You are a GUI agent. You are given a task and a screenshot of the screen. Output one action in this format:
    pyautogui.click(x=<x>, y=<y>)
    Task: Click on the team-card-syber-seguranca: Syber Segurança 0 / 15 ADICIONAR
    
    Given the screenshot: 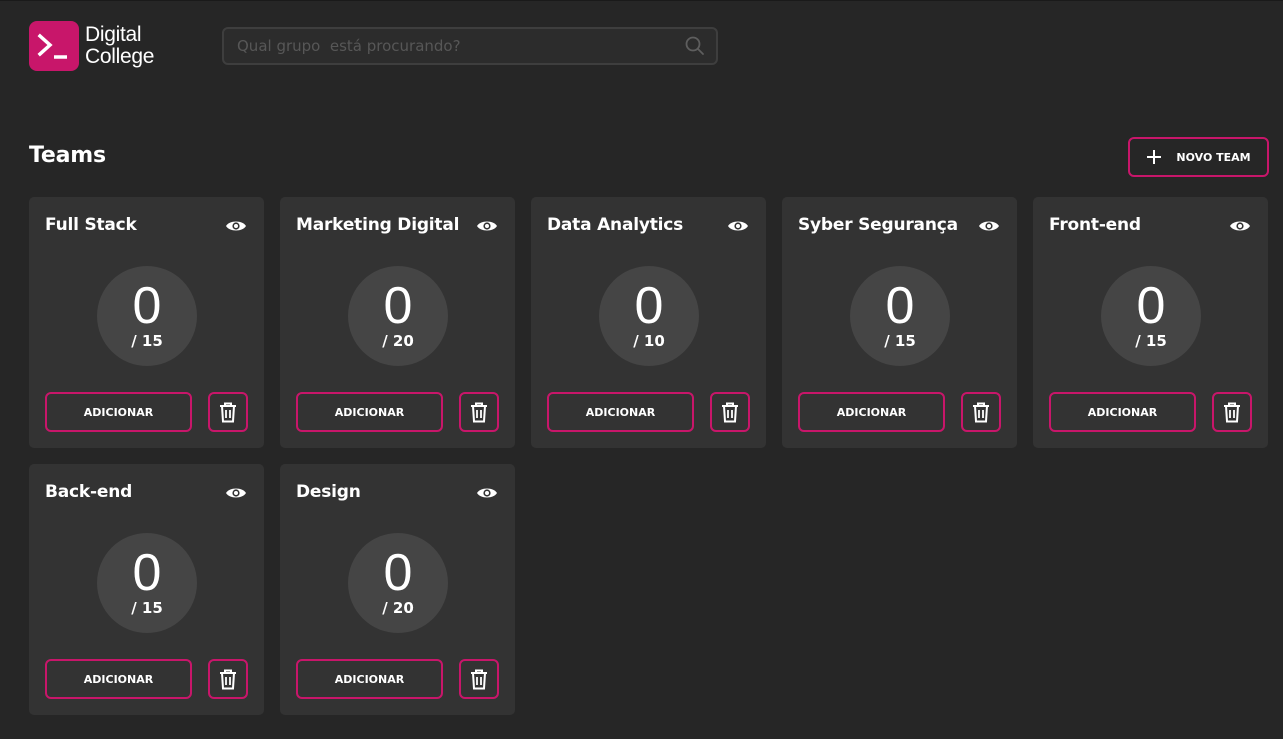 What is the action you would take?
    pyautogui.click(x=899, y=322)
    